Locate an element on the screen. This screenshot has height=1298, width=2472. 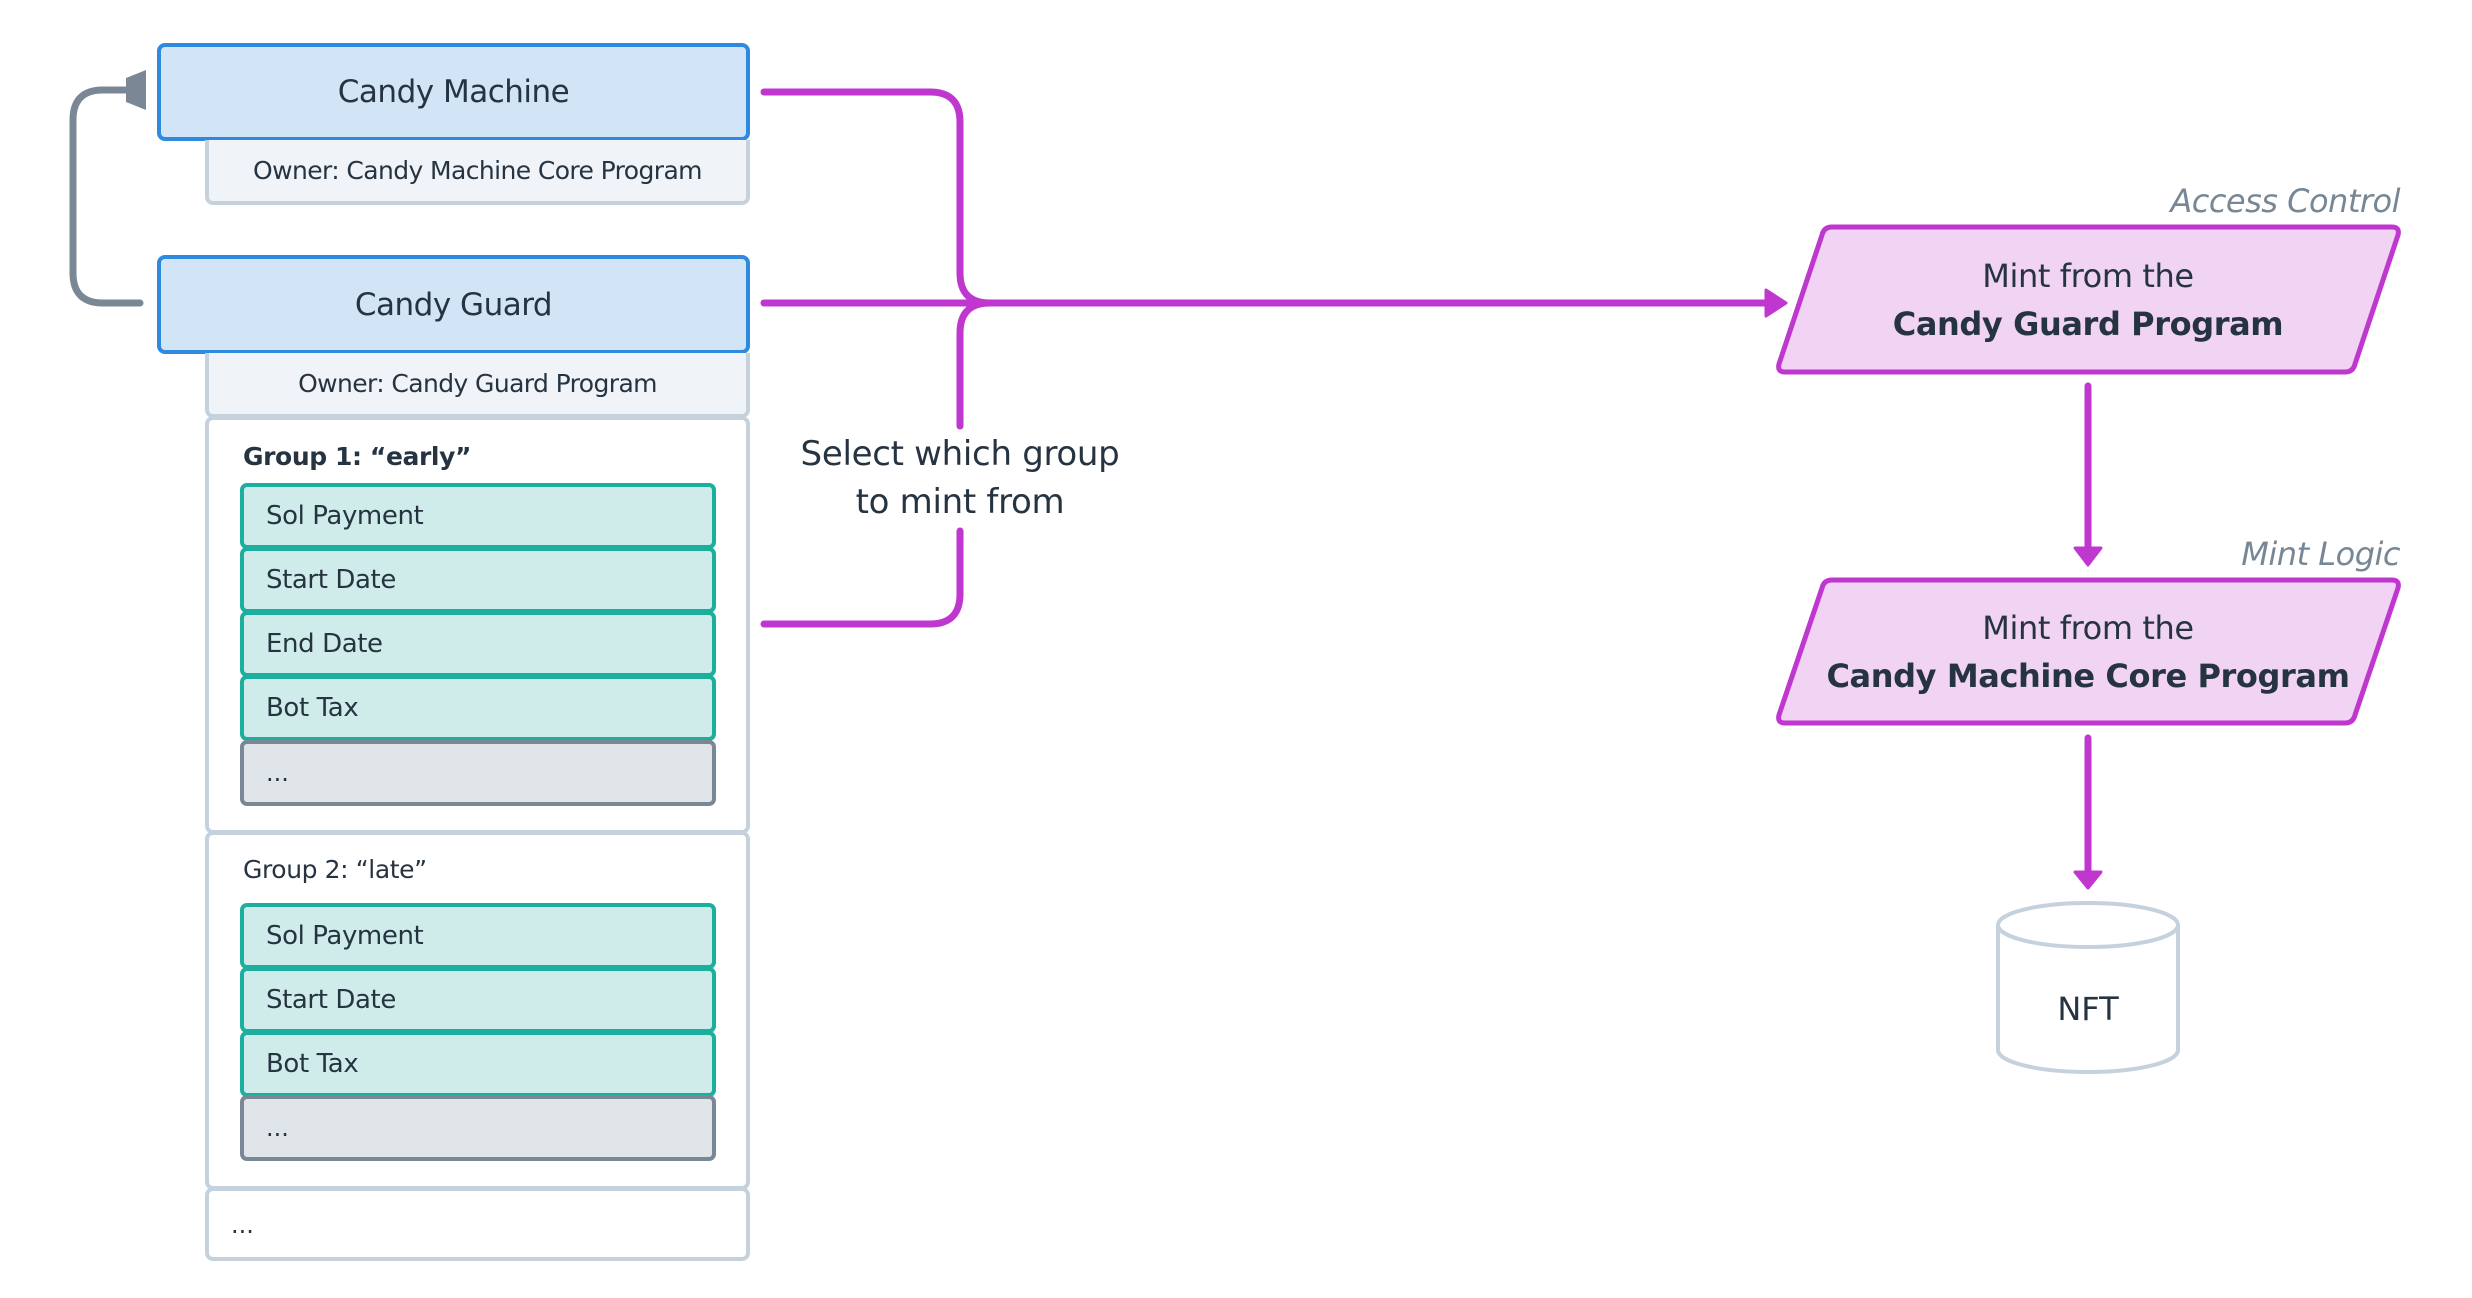
group-title: Group 2: “late” is located at coordinates (335, 869).